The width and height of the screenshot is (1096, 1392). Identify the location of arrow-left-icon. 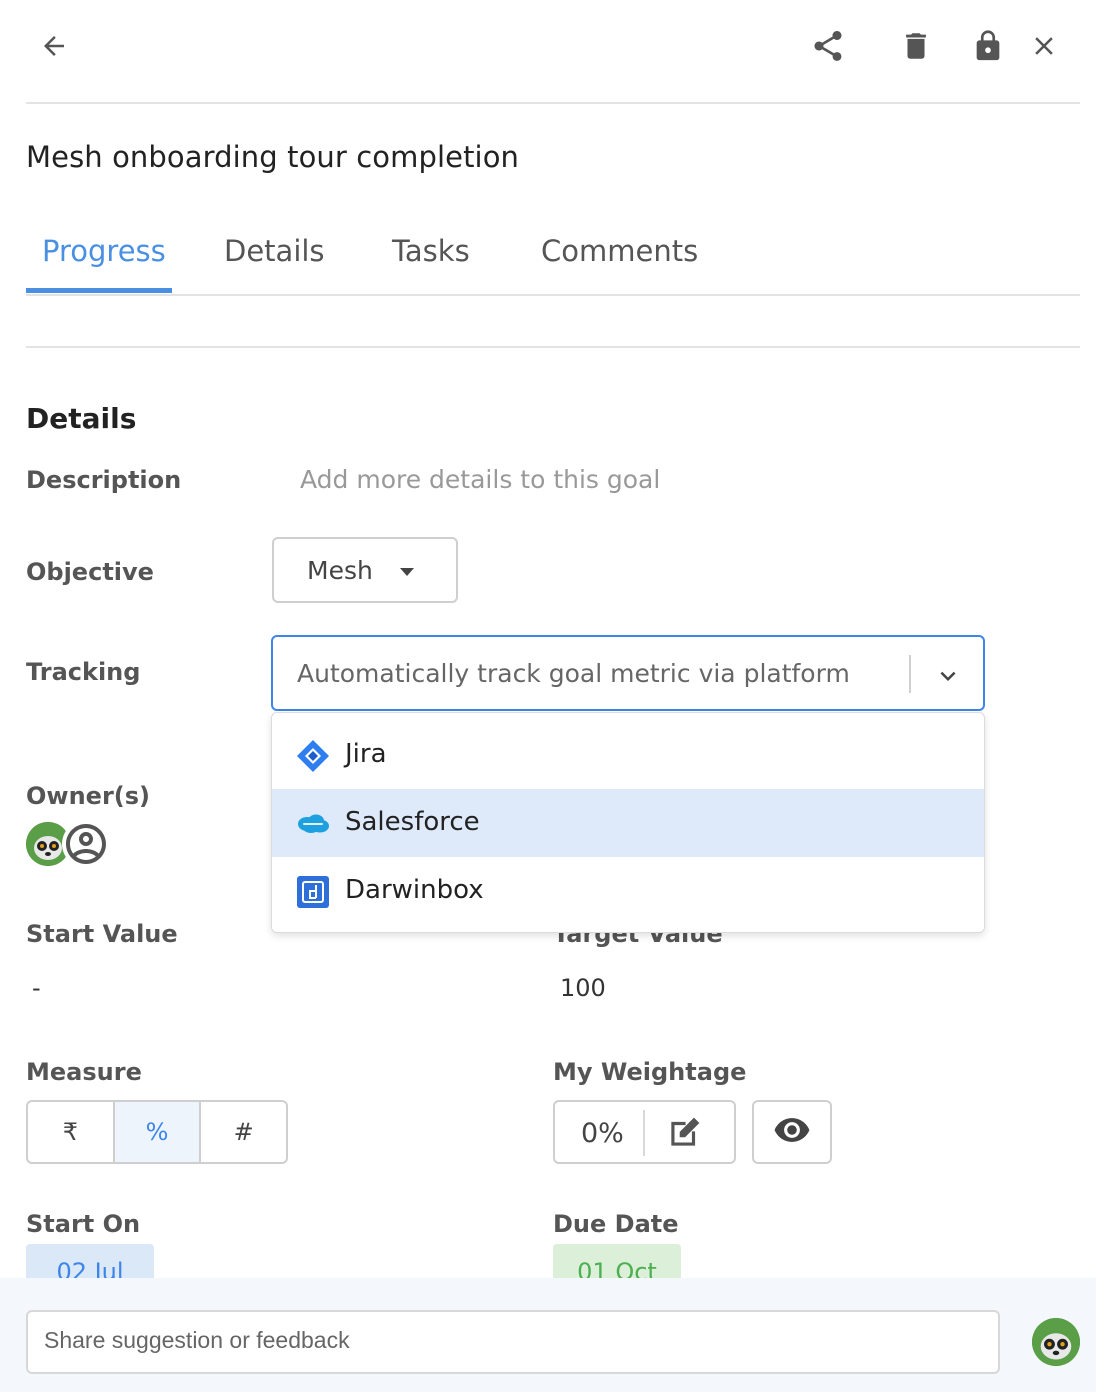
(54, 46).